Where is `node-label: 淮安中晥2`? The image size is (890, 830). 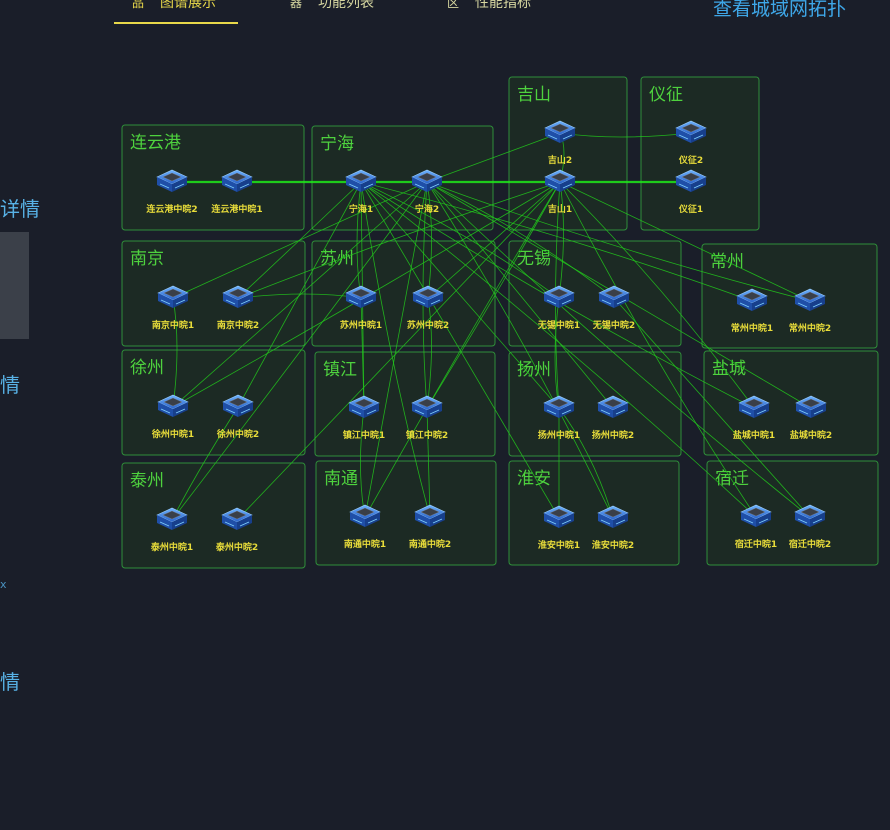
node-label: 淮安中晥2 is located at coordinates (613, 545).